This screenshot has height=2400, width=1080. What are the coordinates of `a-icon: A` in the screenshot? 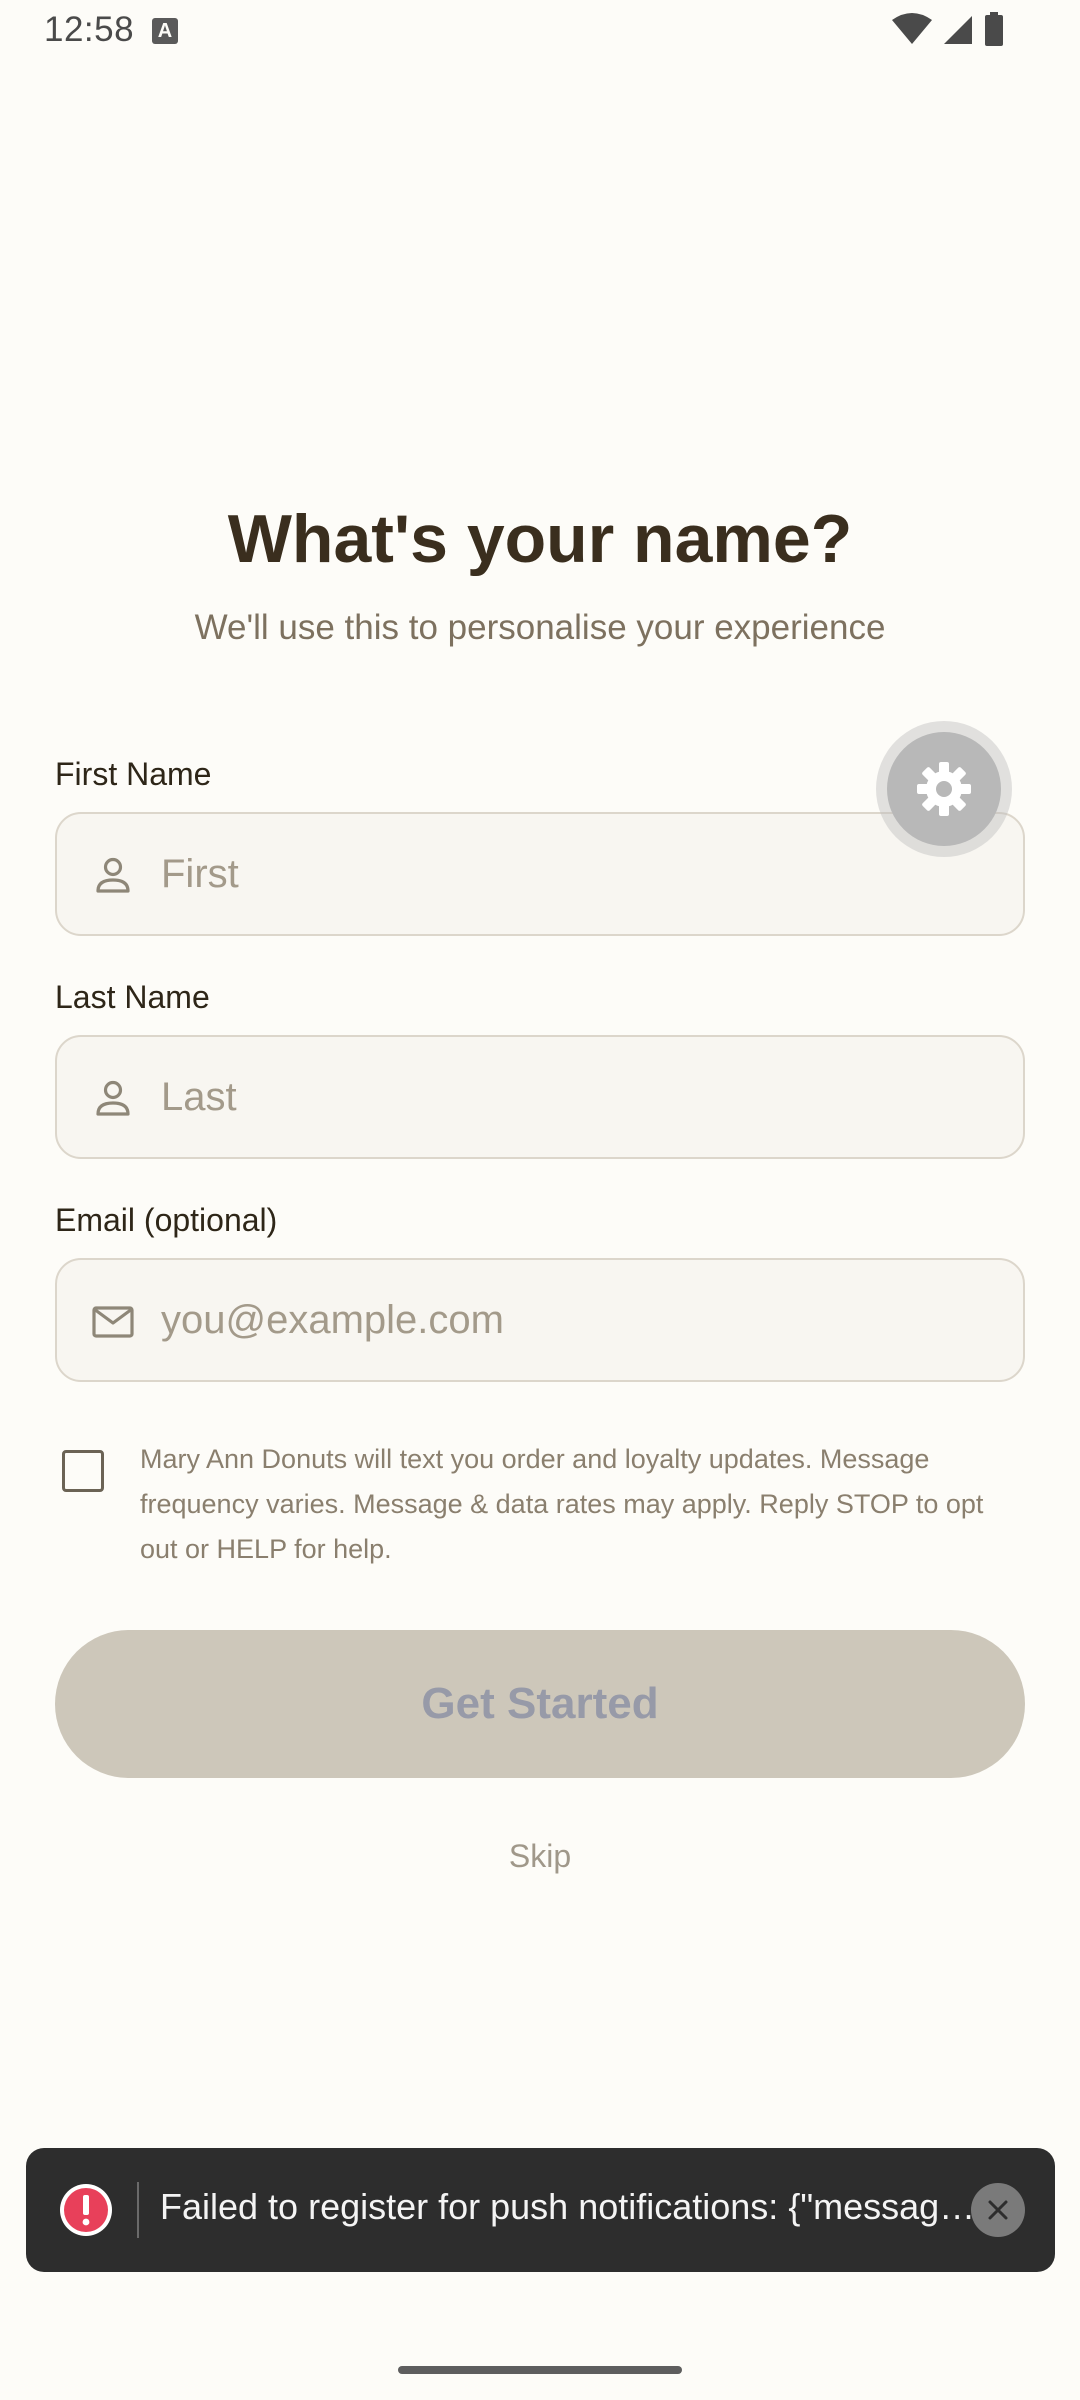 It's located at (165, 31).